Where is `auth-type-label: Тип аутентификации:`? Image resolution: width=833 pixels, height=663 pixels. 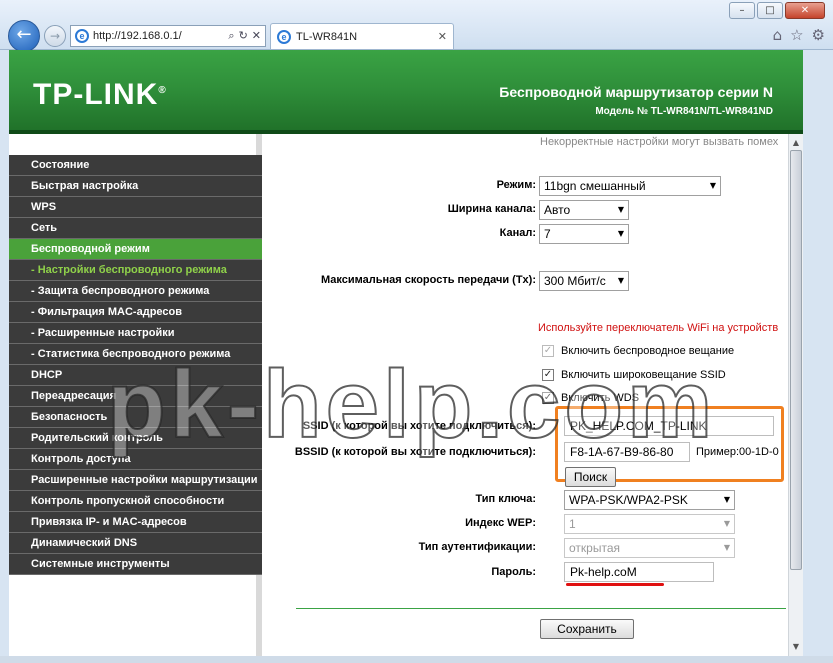
auth-type-label: Тип аутентификации: is located at coordinates (477, 547).